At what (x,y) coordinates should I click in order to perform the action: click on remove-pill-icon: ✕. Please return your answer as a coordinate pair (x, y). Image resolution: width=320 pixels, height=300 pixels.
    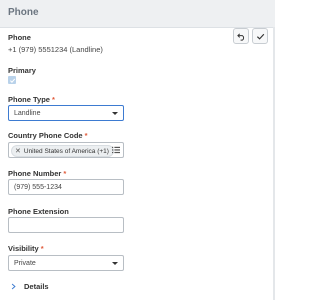
    Looking at the image, I should click on (18, 151).